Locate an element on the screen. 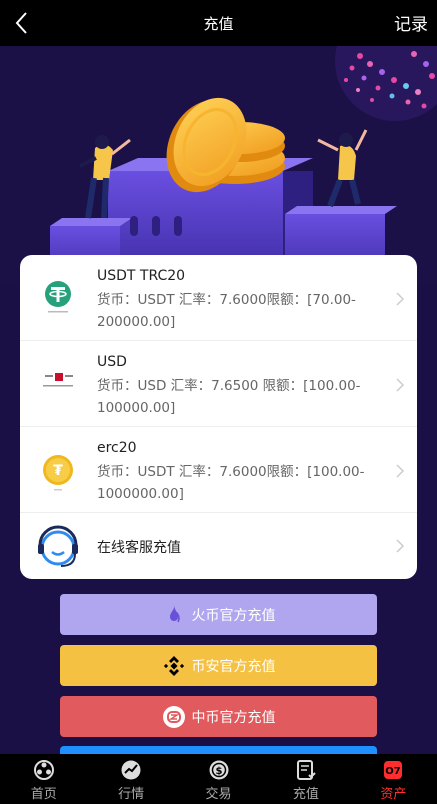 The height and width of the screenshot is (804, 437). gold-coin-icon: ₮ is located at coordinates (58, 473).